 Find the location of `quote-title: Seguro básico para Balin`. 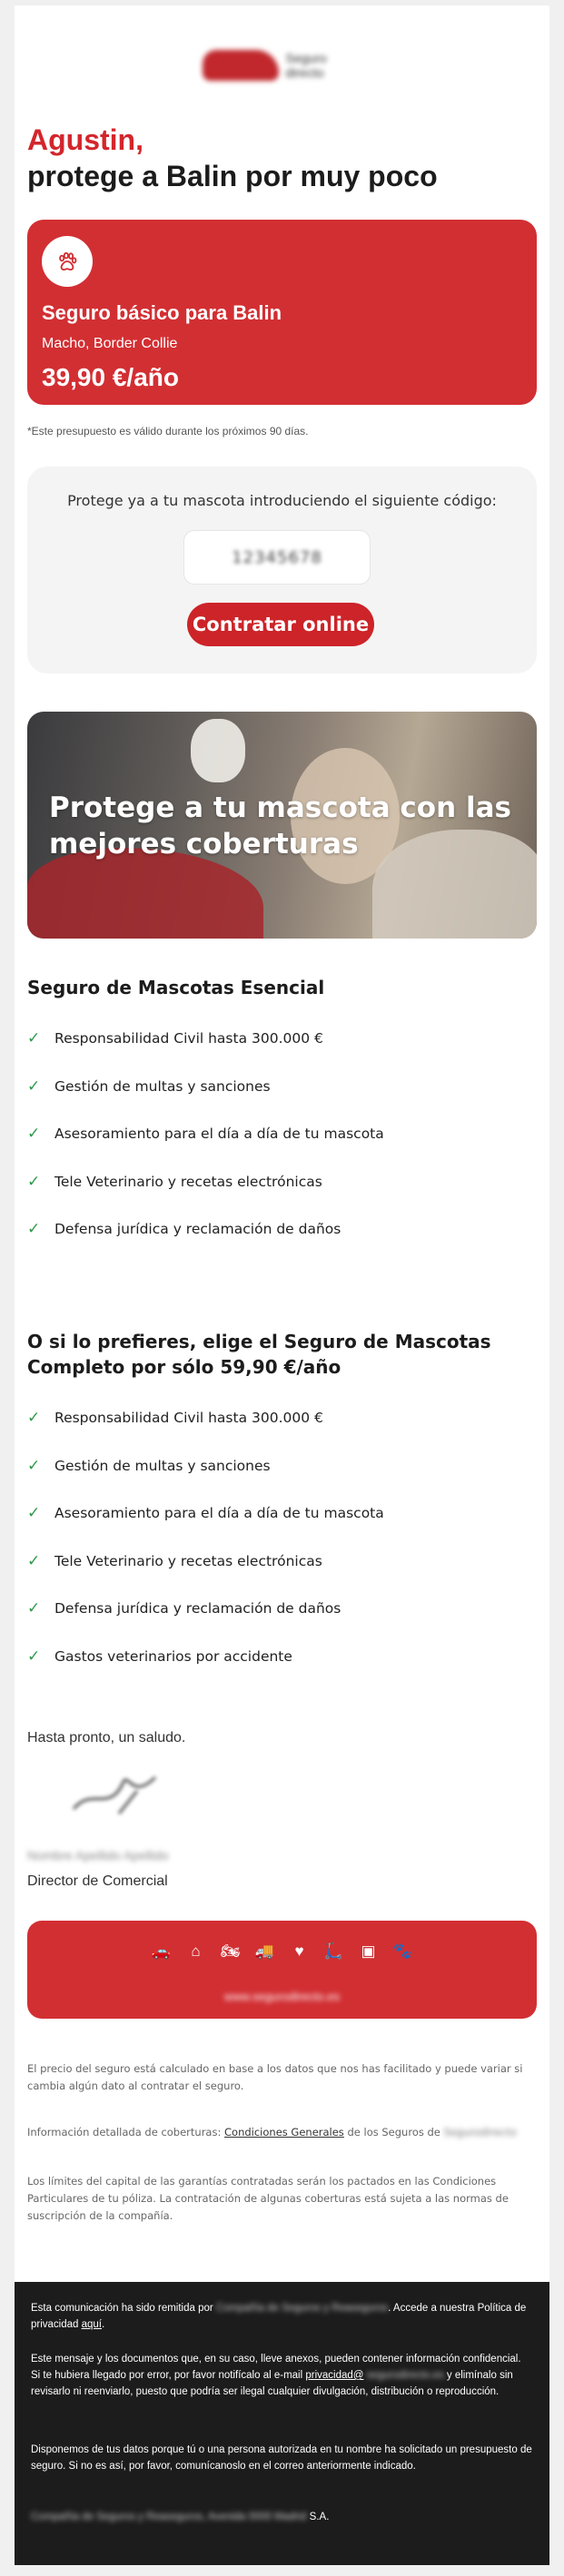

quote-title: Seguro básico para Balin is located at coordinates (162, 312).